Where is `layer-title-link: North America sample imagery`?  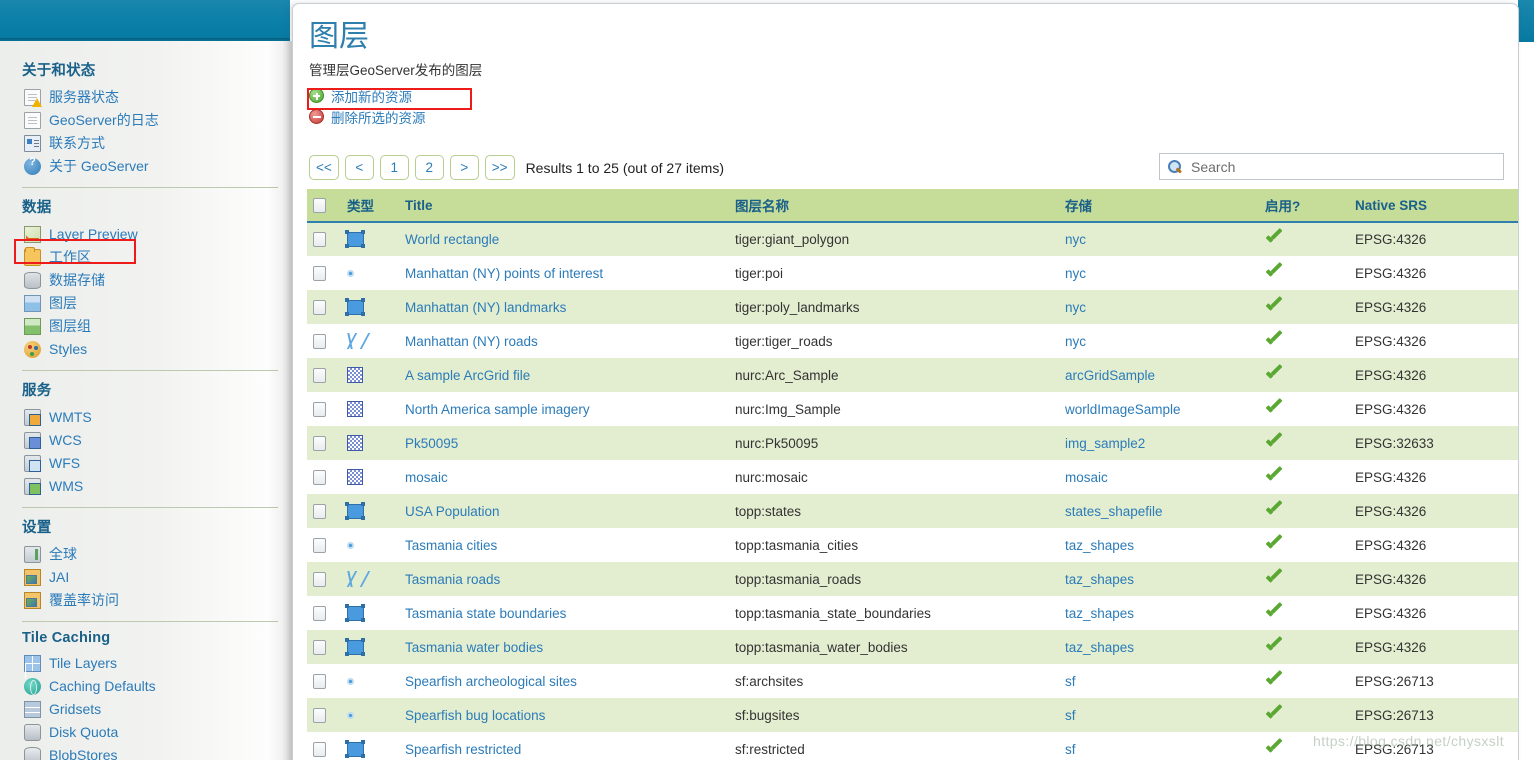
layer-title-link: North America sample imagery is located at coordinates (497, 409).